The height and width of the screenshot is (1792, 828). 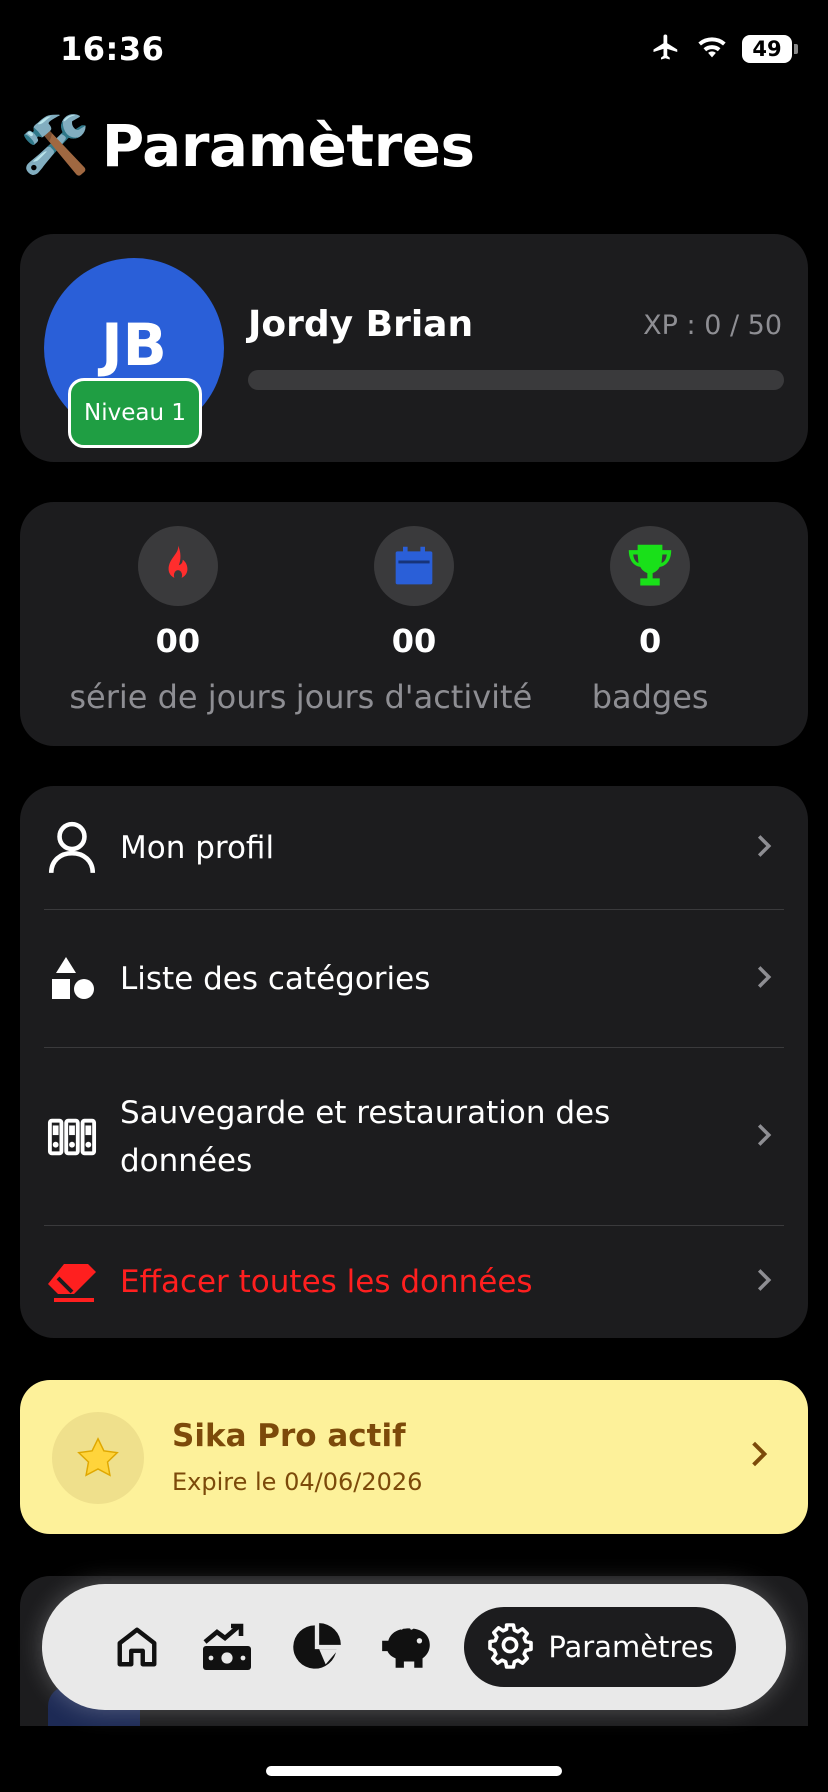 What do you see at coordinates (770, 49) in the screenshot?
I see `battery-indicator: 49` at bounding box center [770, 49].